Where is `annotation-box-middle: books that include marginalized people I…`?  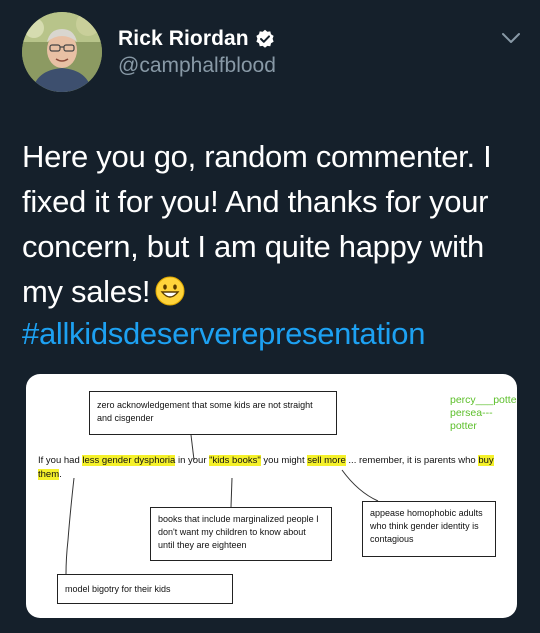
annotation-box-middle: books that include marginalized people I… is located at coordinates (241, 534).